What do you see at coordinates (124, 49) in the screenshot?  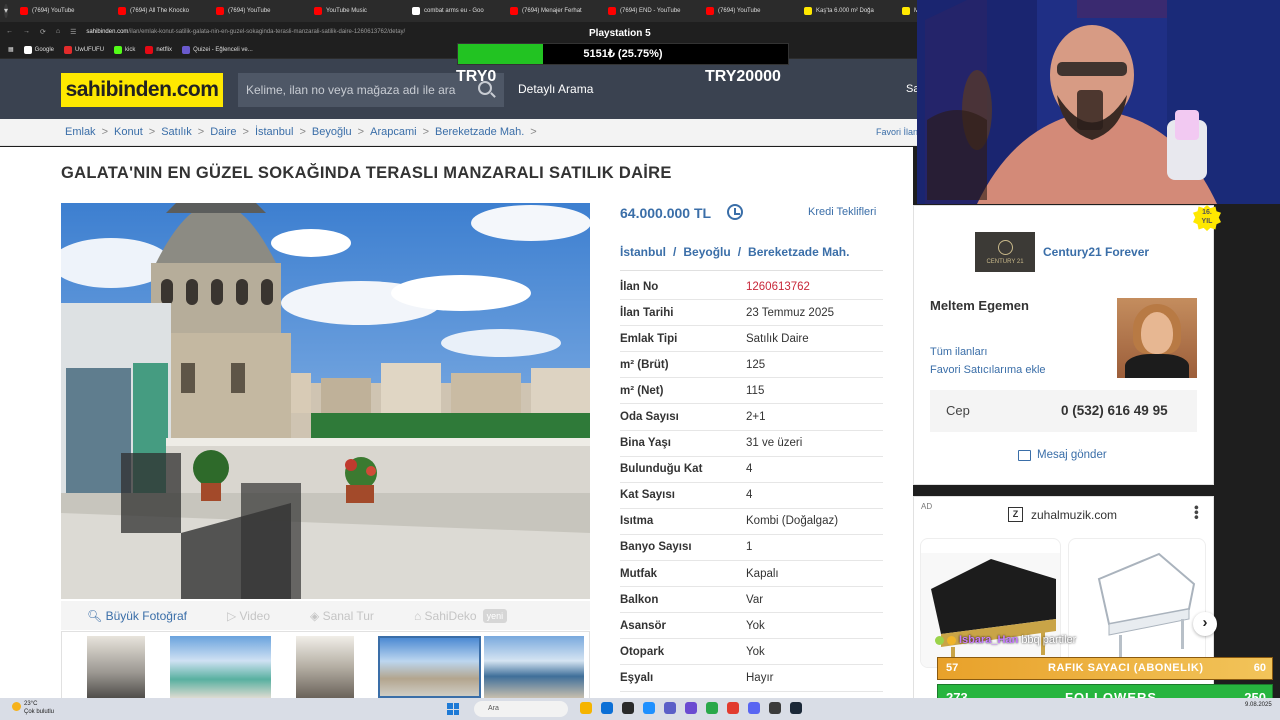 I see `bookmark-item: kick` at bounding box center [124, 49].